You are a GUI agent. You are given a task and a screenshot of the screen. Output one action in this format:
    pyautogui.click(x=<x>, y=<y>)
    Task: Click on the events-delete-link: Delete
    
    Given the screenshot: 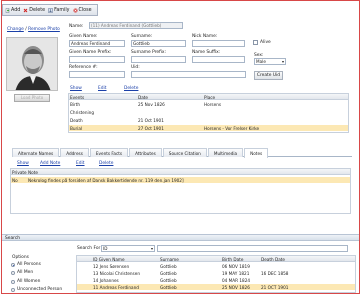 What is the action you would take?
    pyautogui.click(x=131, y=88)
    